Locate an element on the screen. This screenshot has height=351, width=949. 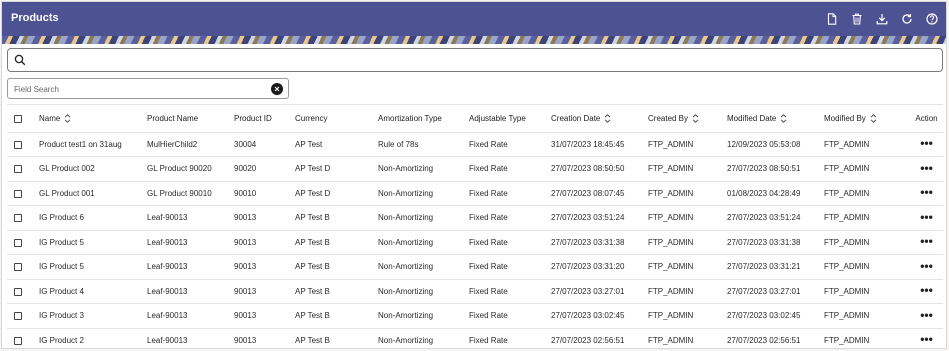
cell-name: GL Product 001 is located at coordinates (93, 193).